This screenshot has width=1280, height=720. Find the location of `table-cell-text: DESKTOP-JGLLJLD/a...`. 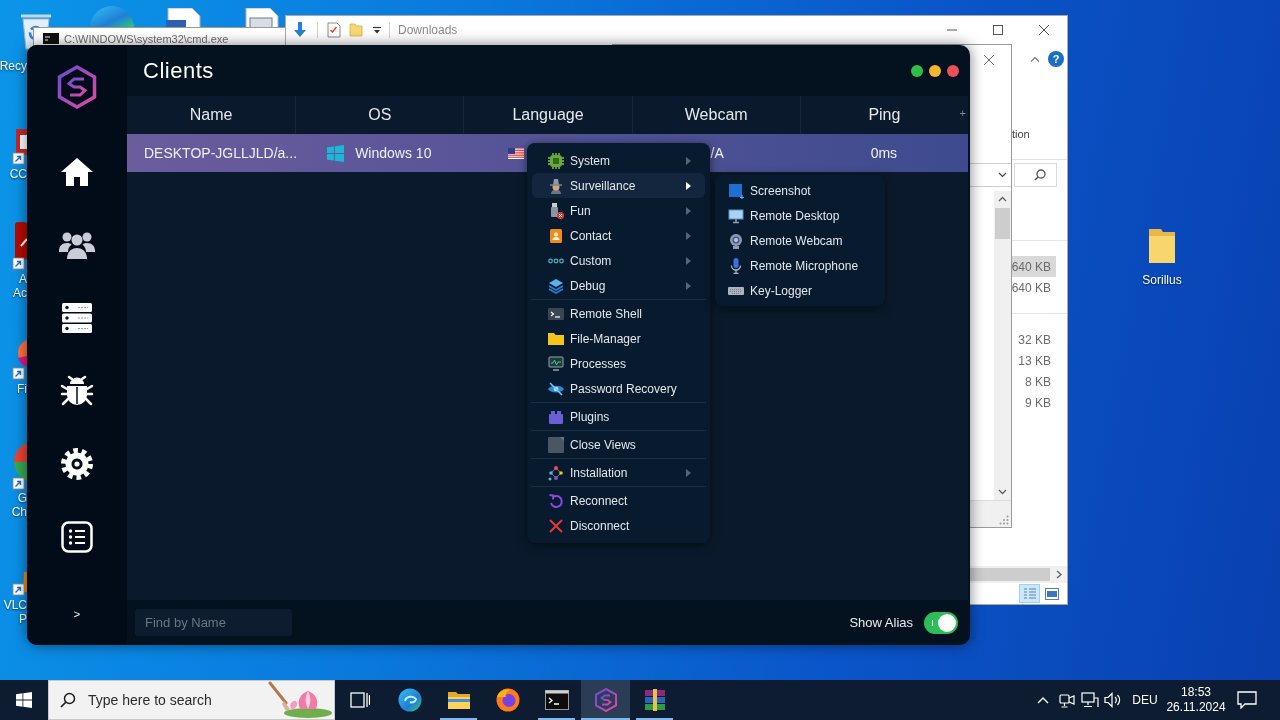

table-cell-text: DESKTOP-JGLLJLD/a... is located at coordinates (220, 153).